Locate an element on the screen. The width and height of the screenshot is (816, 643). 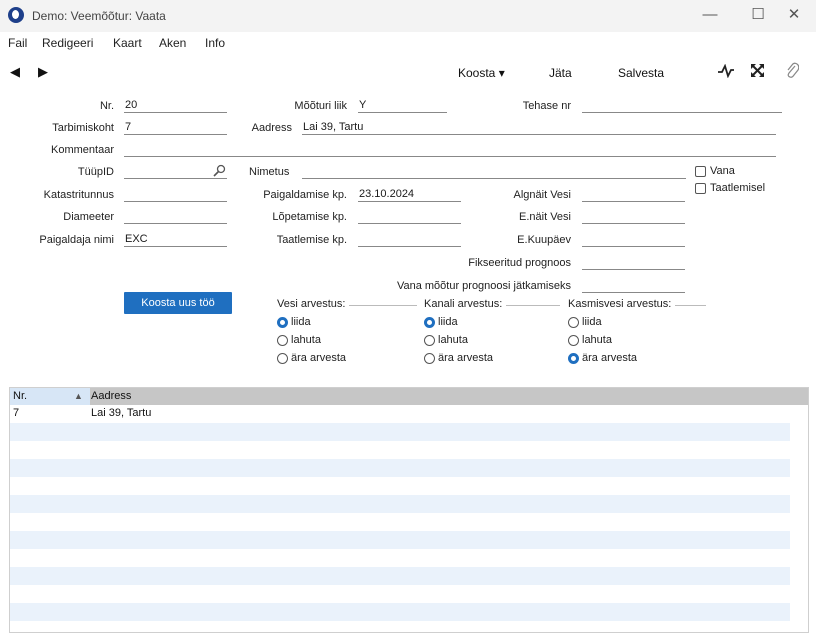
create-new-job-button: Koosta uus töö is located at coordinates (178, 303).